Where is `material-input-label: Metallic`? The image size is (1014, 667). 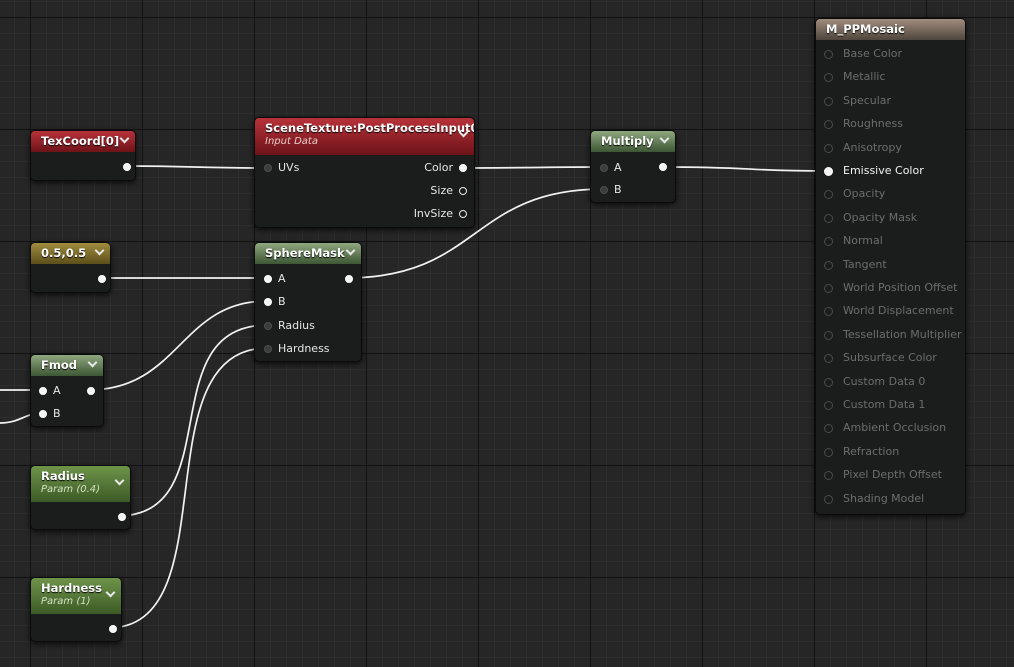
material-input-label: Metallic is located at coordinates (864, 77).